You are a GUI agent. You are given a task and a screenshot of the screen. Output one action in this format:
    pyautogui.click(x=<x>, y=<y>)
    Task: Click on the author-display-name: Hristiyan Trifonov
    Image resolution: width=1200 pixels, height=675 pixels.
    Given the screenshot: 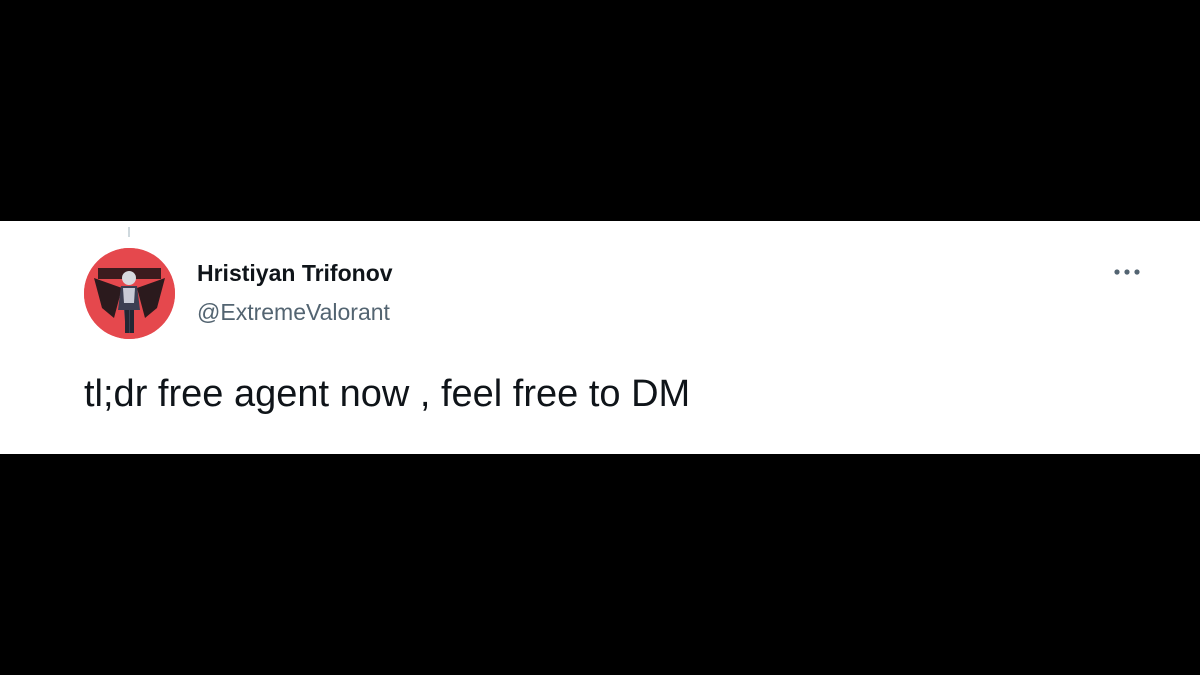 What is the action you would take?
    pyautogui.click(x=295, y=273)
    